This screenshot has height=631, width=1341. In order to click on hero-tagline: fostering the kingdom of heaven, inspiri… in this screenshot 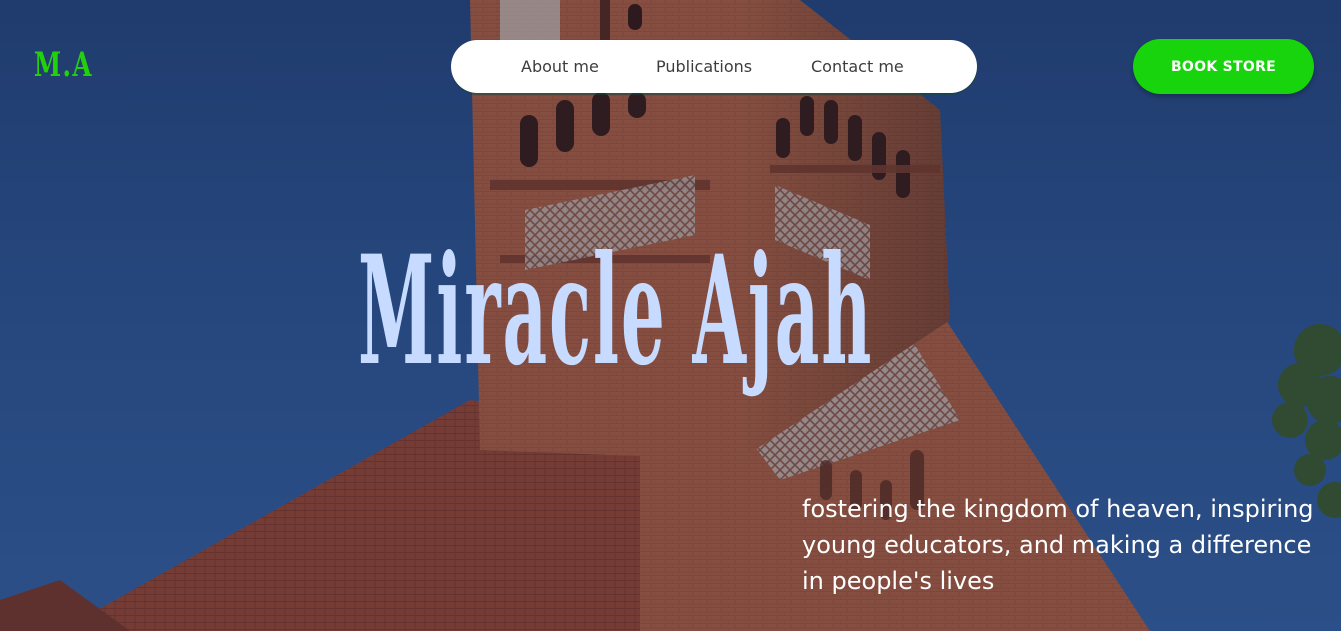, I will do `click(1058, 545)`.